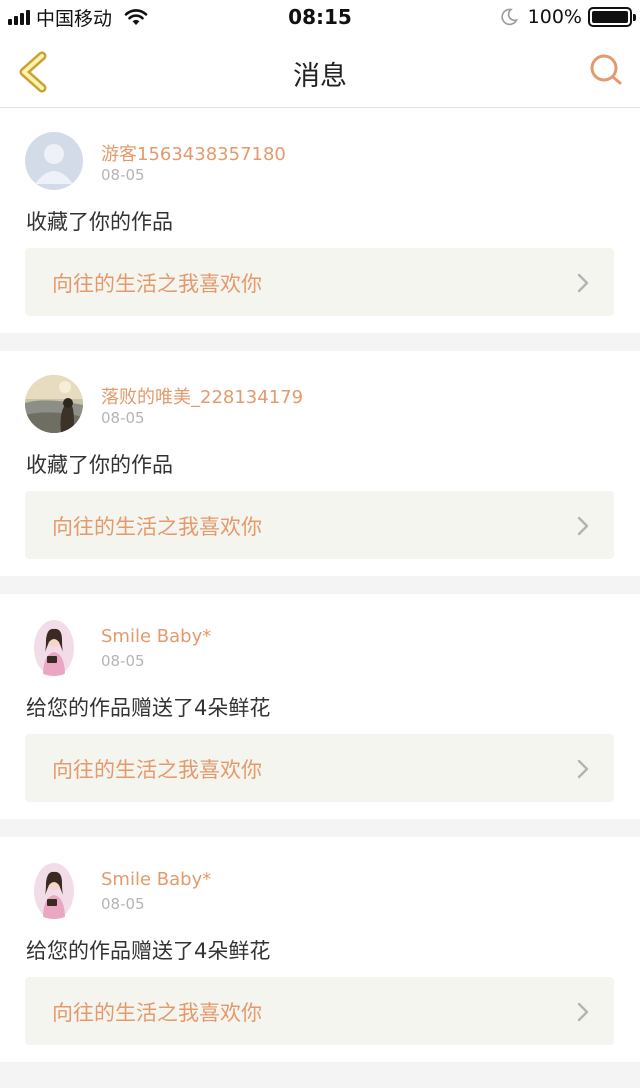 Image resolution: width=640 pixels, height=1088 pixels. What do you see at coordinates (202, 396) in the screenshot?
I see `username: 落败的唯美_228134179` at bounding box center [202, 396].